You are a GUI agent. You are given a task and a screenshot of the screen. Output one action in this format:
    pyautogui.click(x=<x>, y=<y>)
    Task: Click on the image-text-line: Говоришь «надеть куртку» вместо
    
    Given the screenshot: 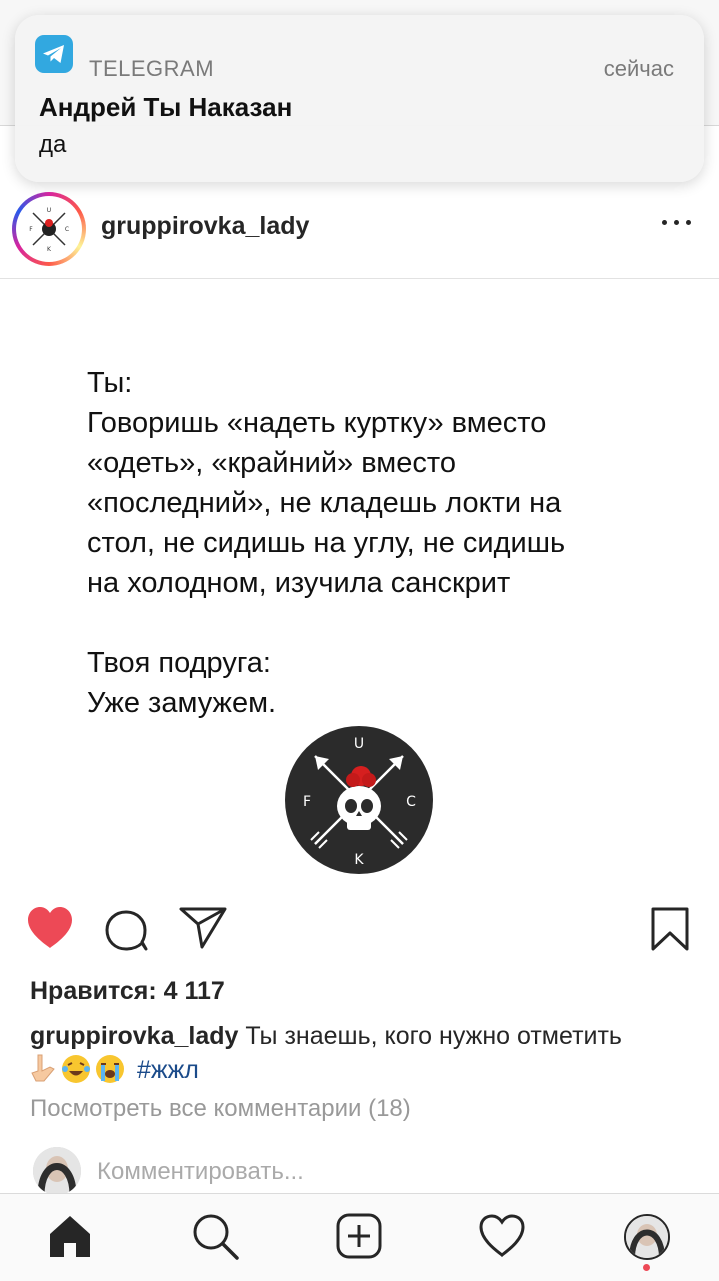 What is the action you would take?
    pyautogui.click(x=317, y=423)
    